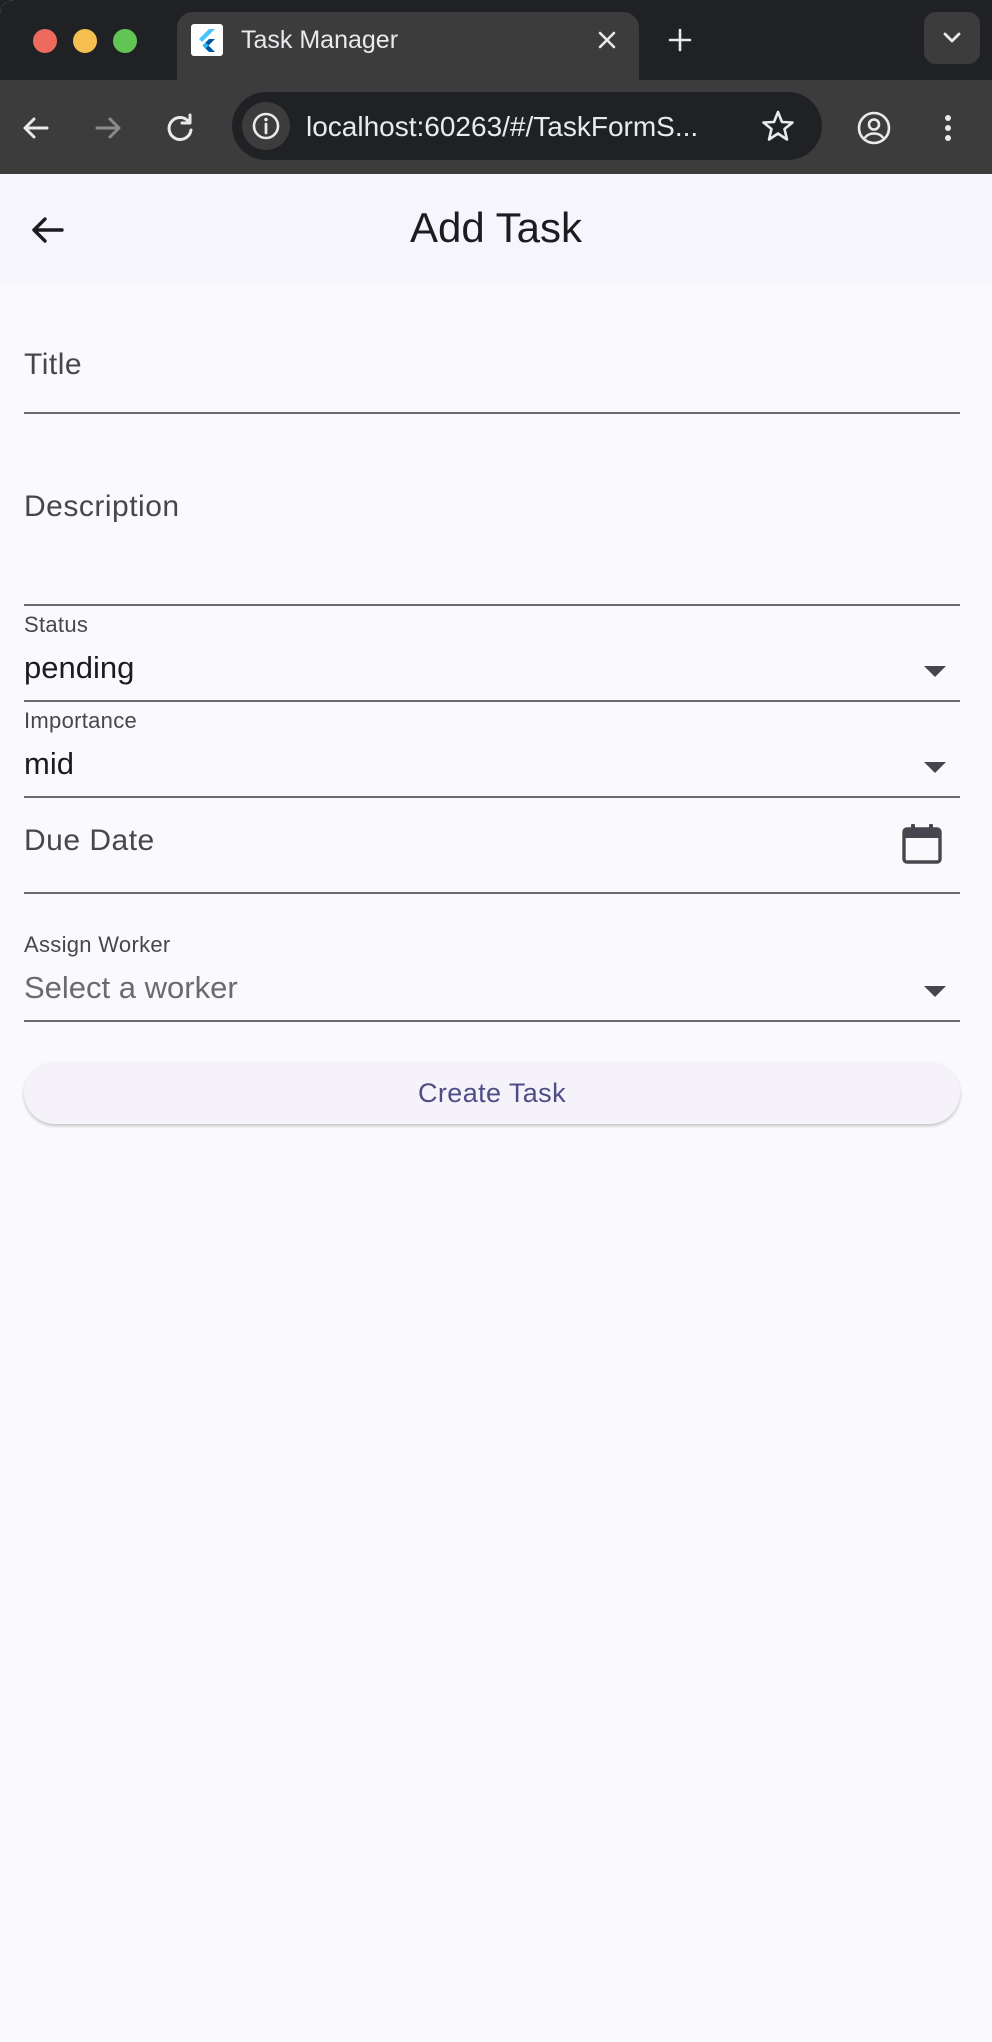 The height and width of the screenshot is (2042, 992). What do you see at coordinates (102, 506) in the screenshot?
I see `description-field-label: Description` at bounding box center [102, 506].